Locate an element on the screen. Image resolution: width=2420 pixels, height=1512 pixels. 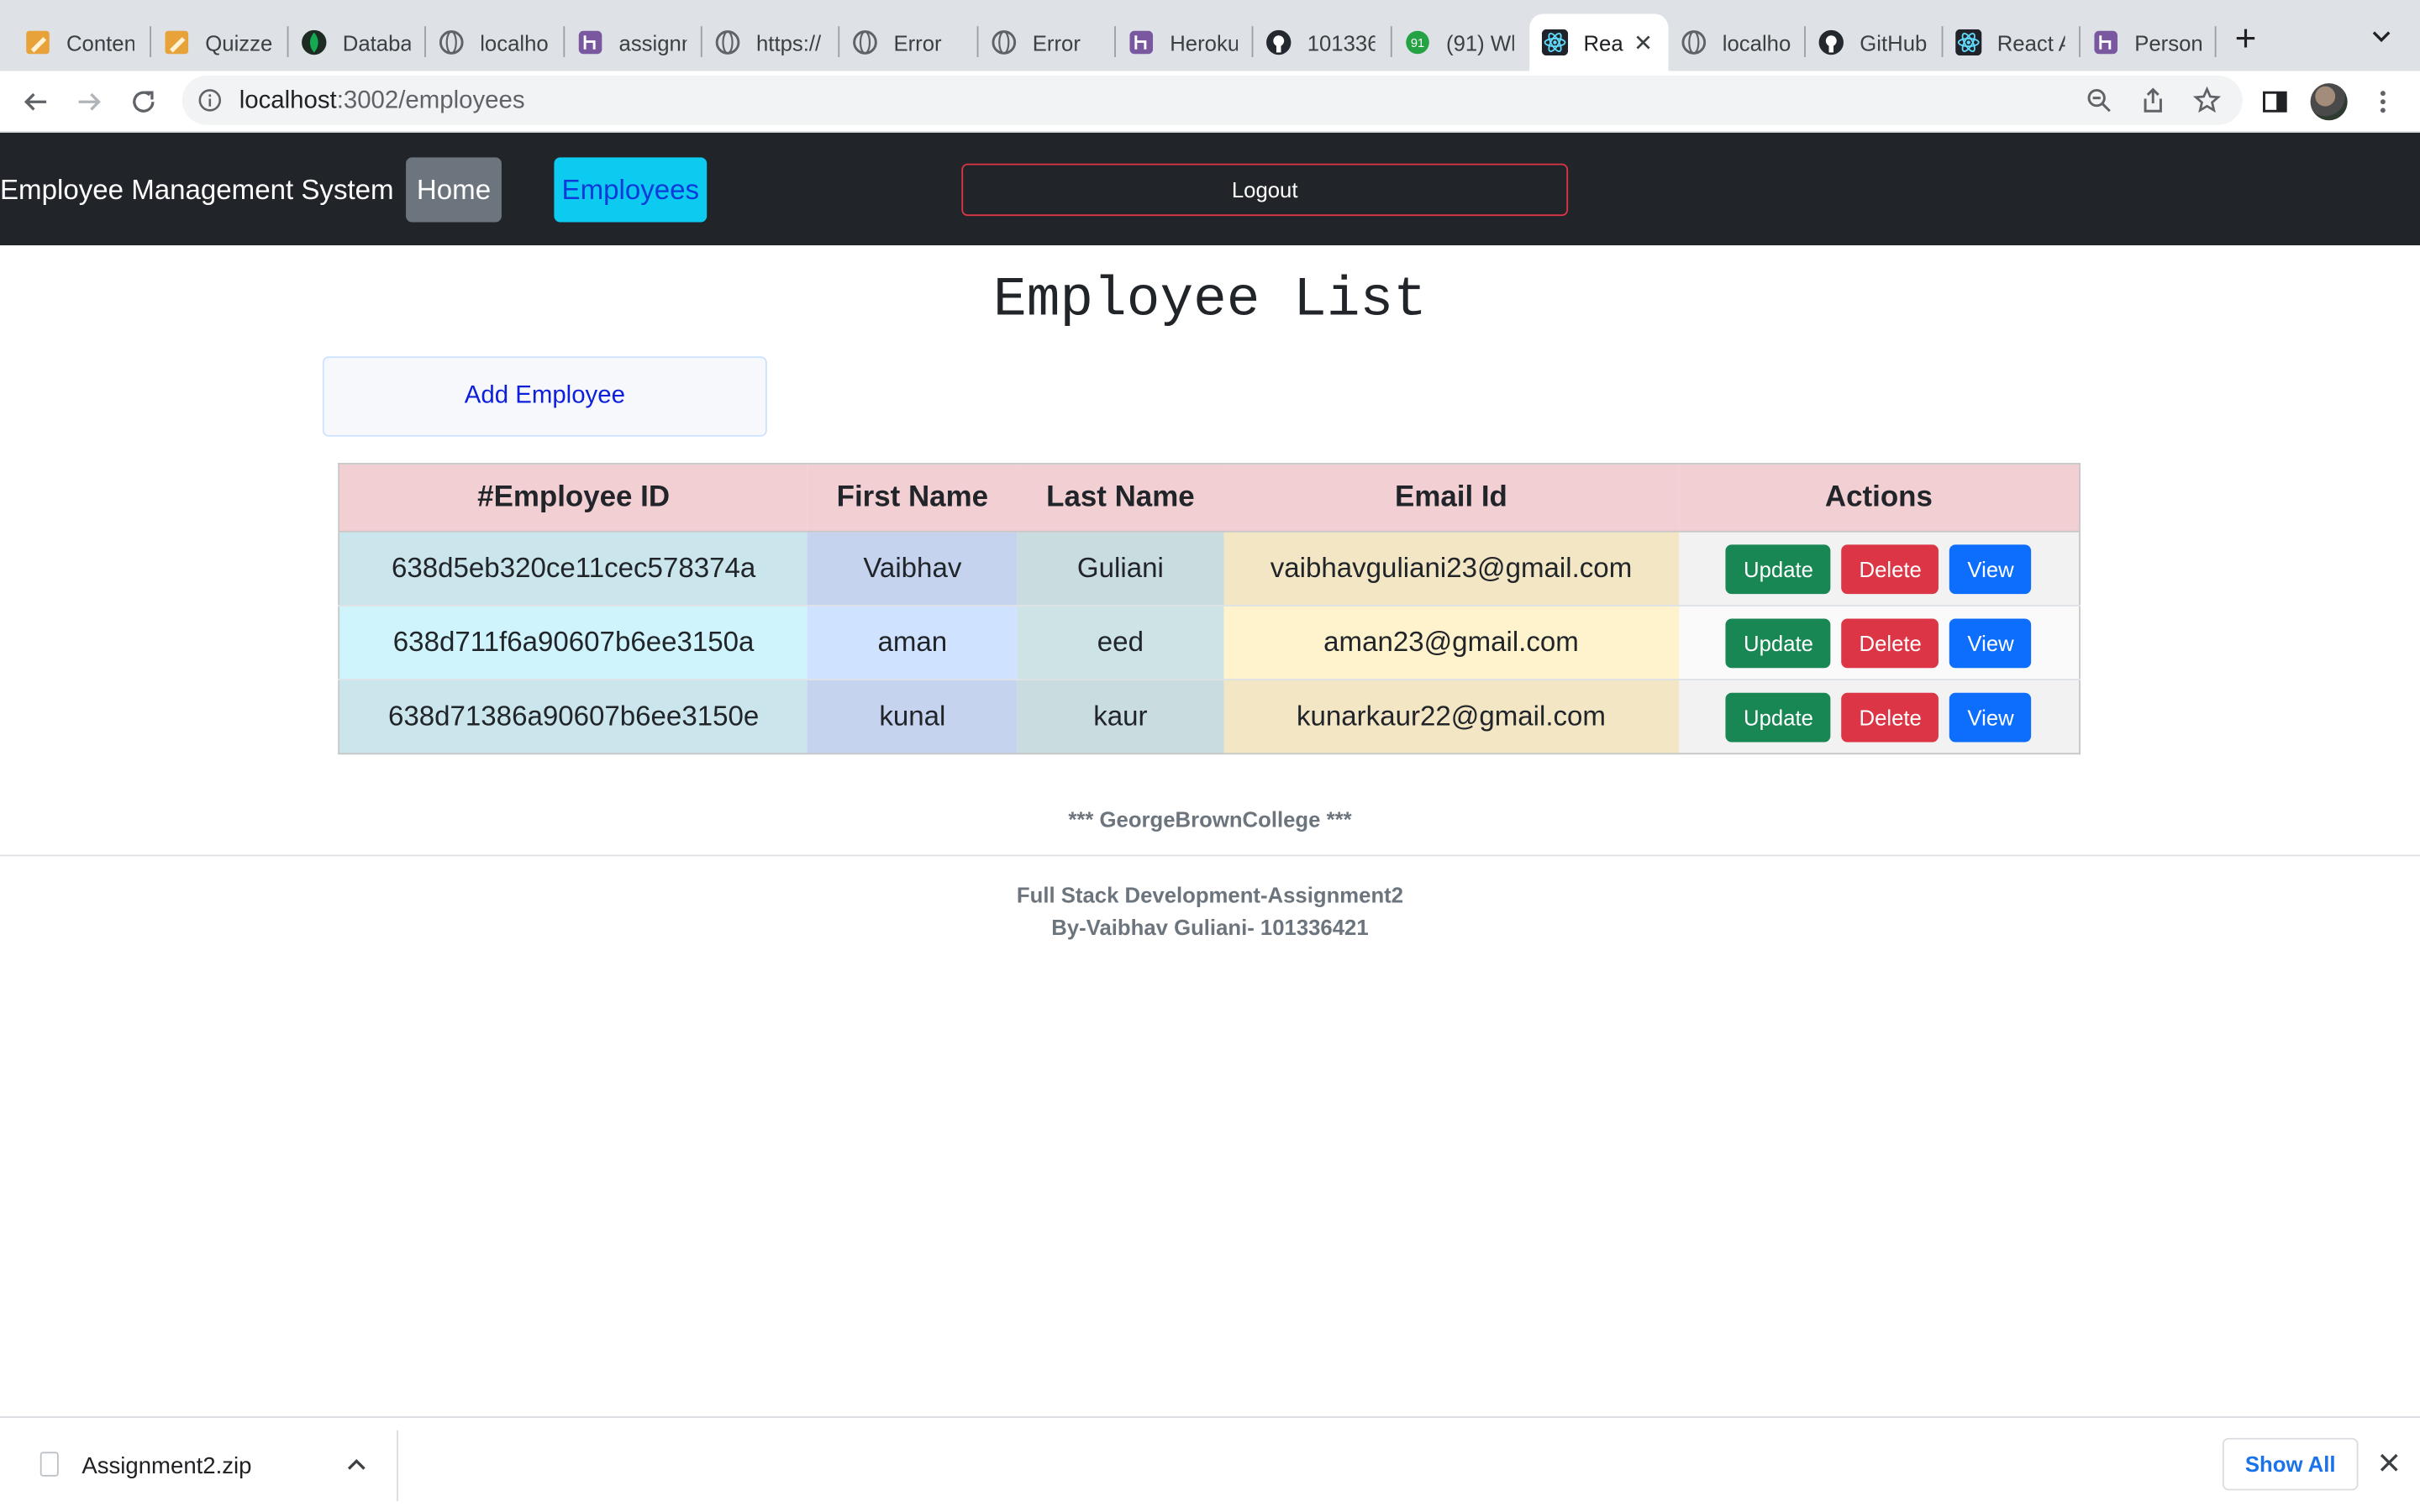
chevron-down-icon is located at coordinates (2381, 35).